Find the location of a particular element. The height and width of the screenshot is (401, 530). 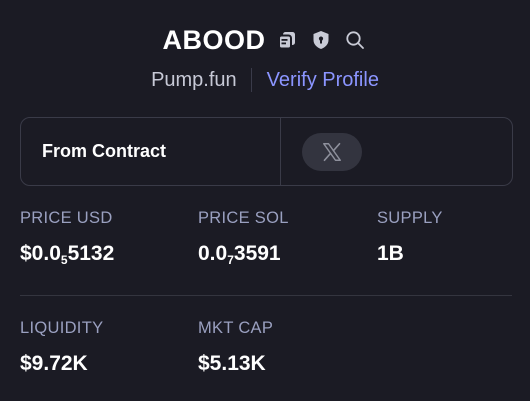

x-logo-icon is located at coordinates (332, 151).